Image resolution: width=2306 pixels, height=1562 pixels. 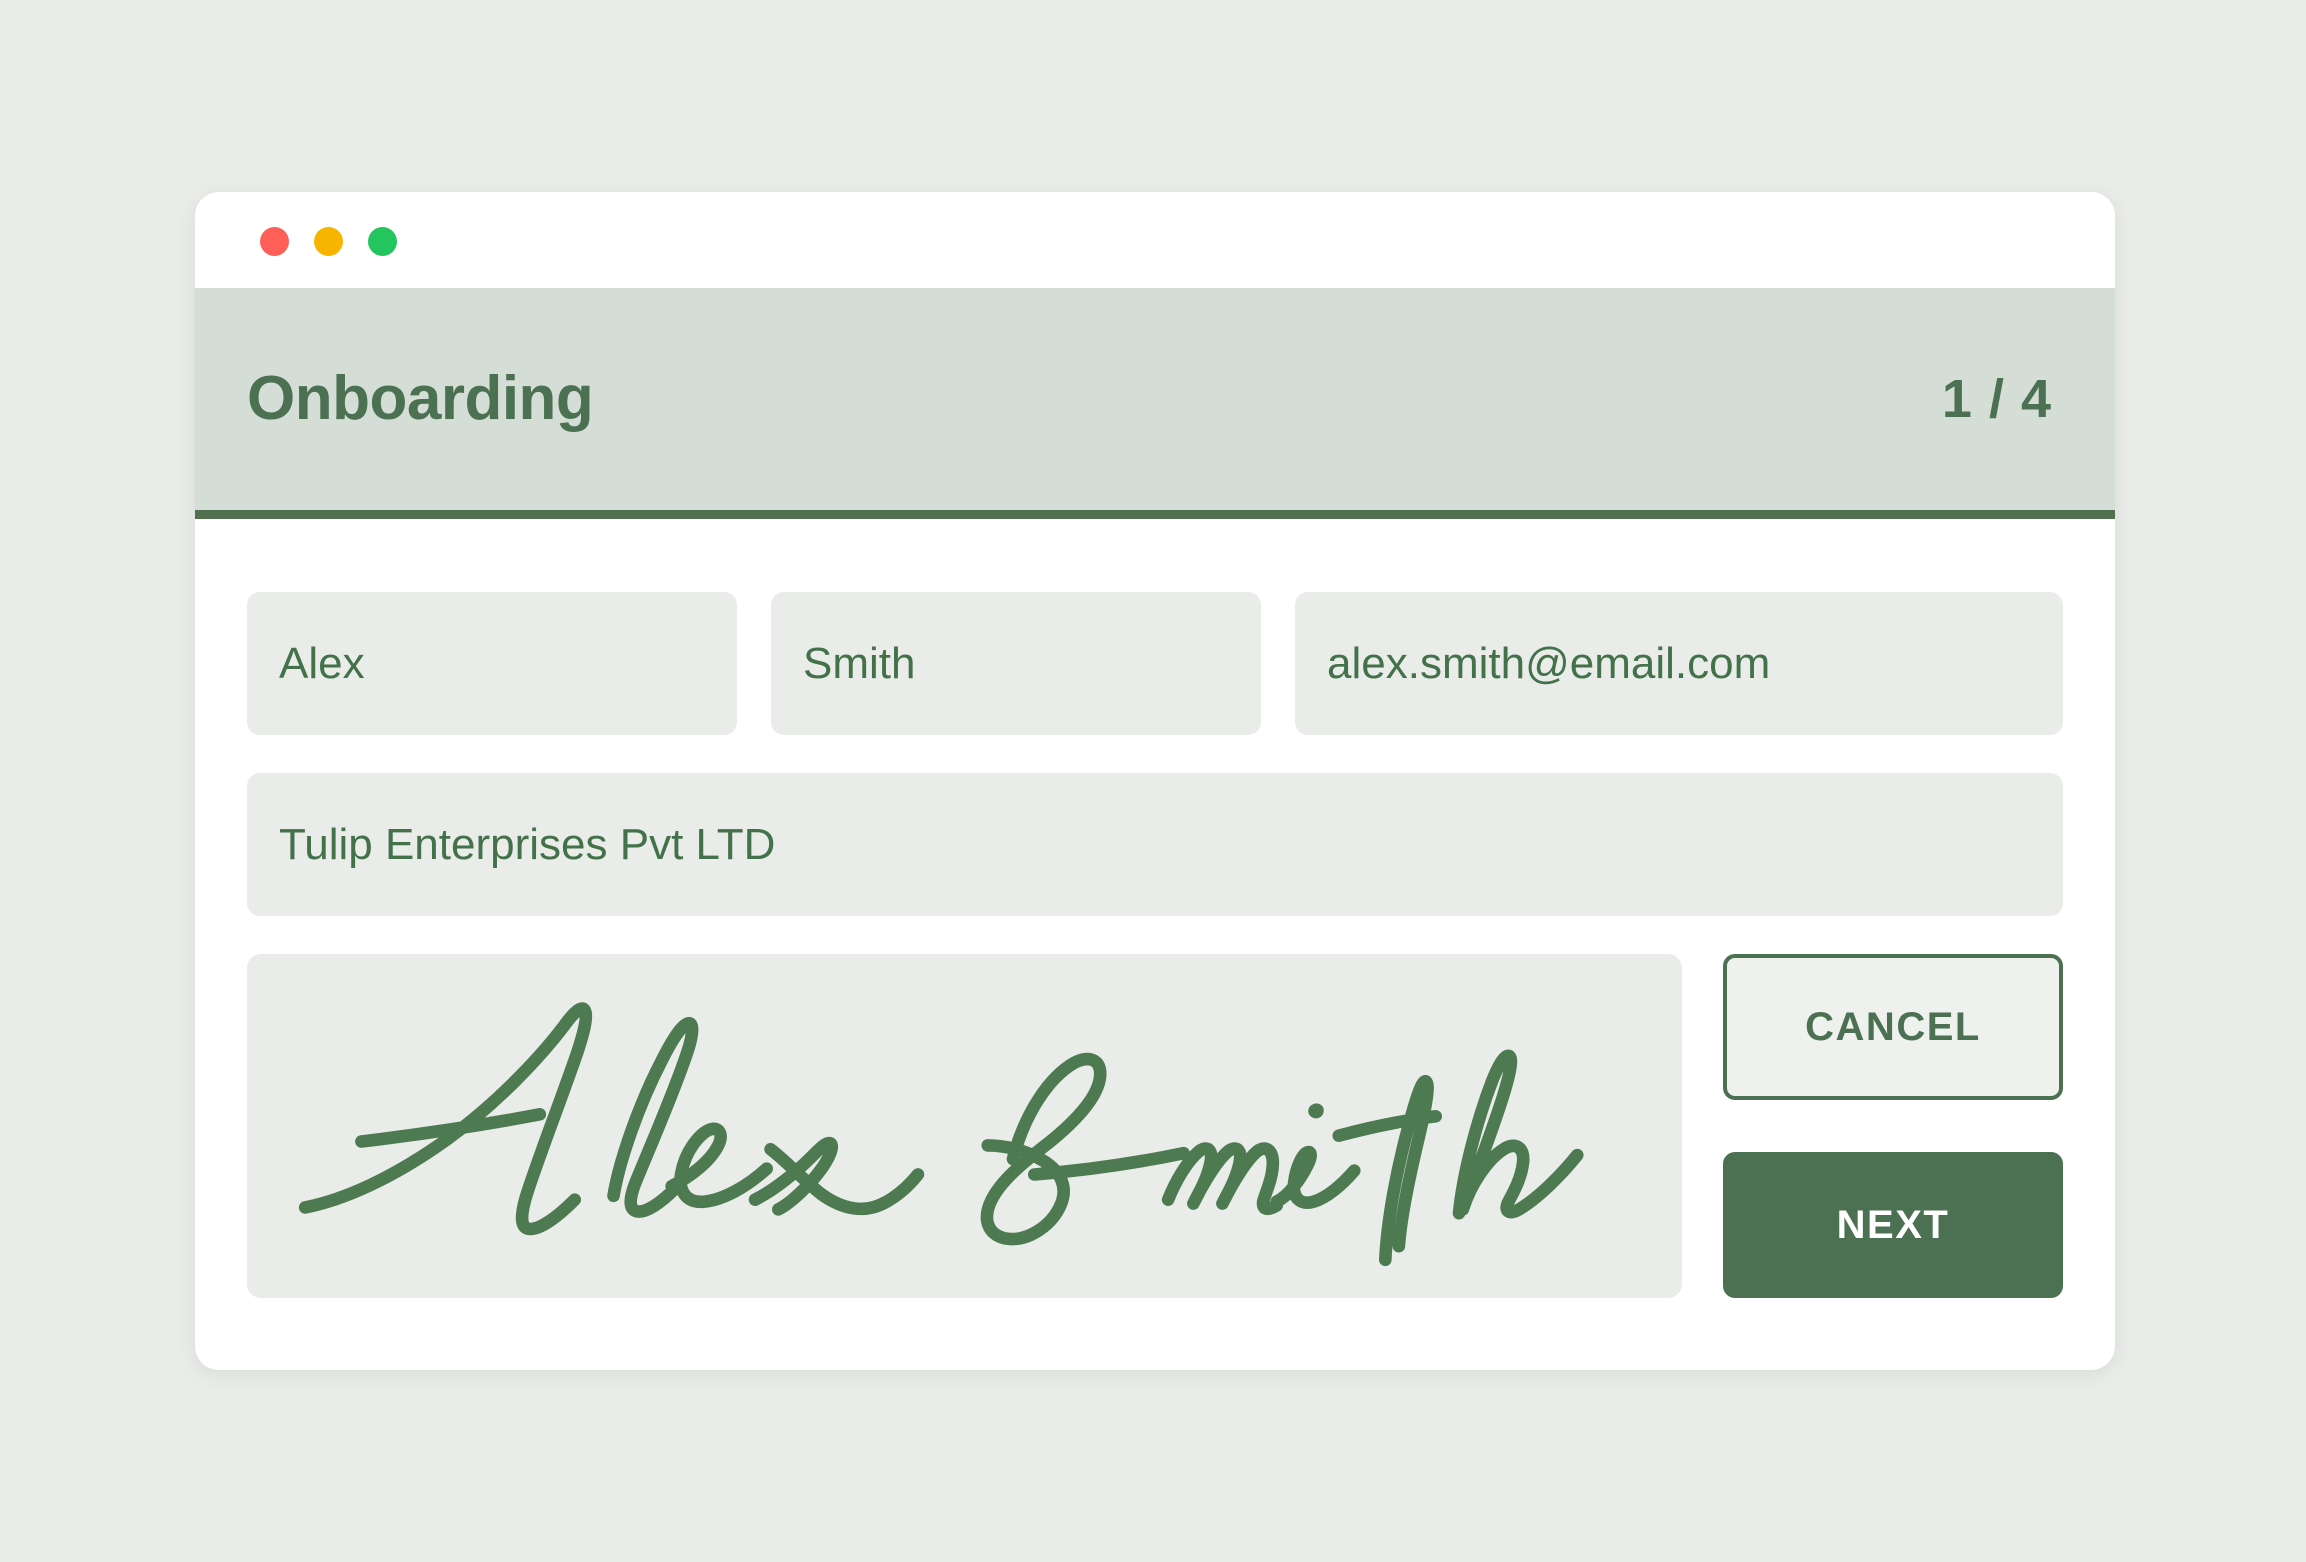 I want to click on first-name-value: Alex, so click(x=322, y=663).